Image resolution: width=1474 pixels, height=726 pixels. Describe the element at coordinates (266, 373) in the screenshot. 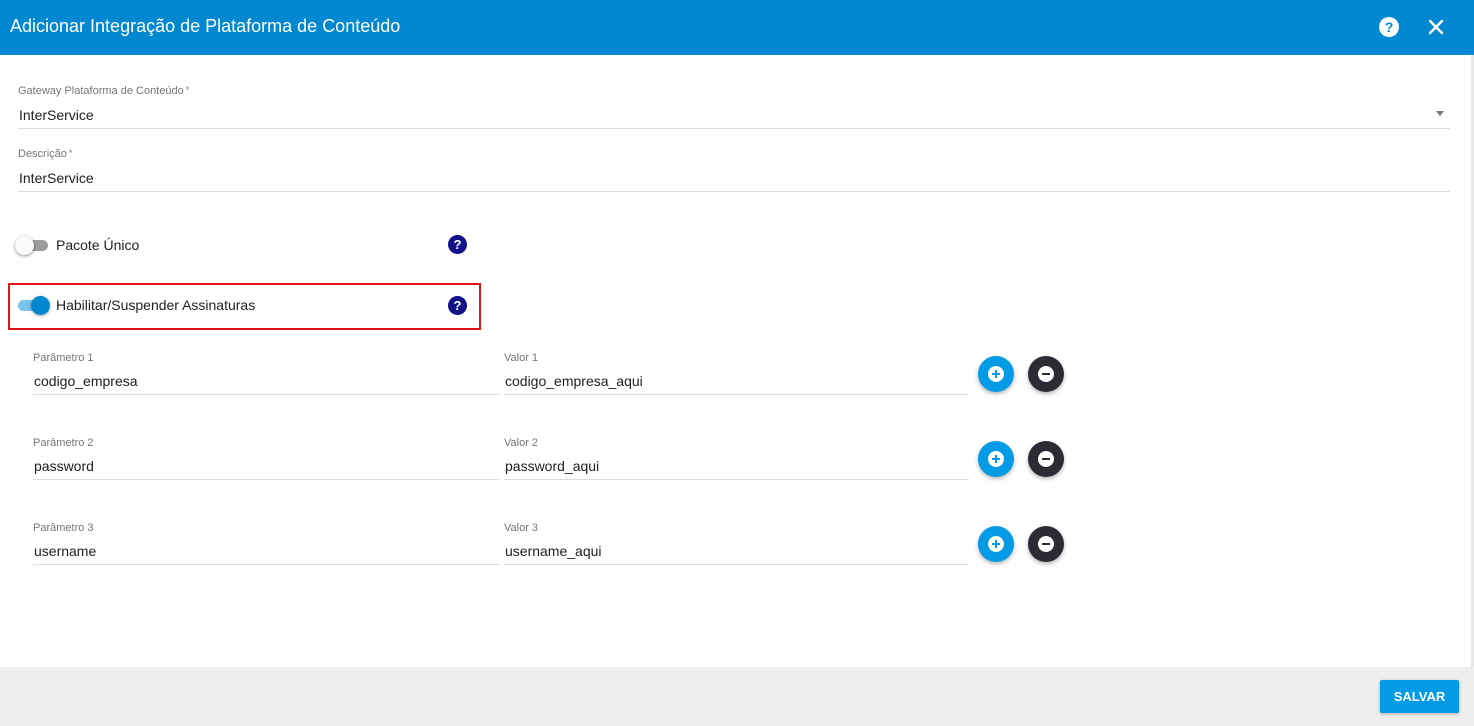

I see `param-field-1: Parâmetro 1 codigo_empresa` at that location.